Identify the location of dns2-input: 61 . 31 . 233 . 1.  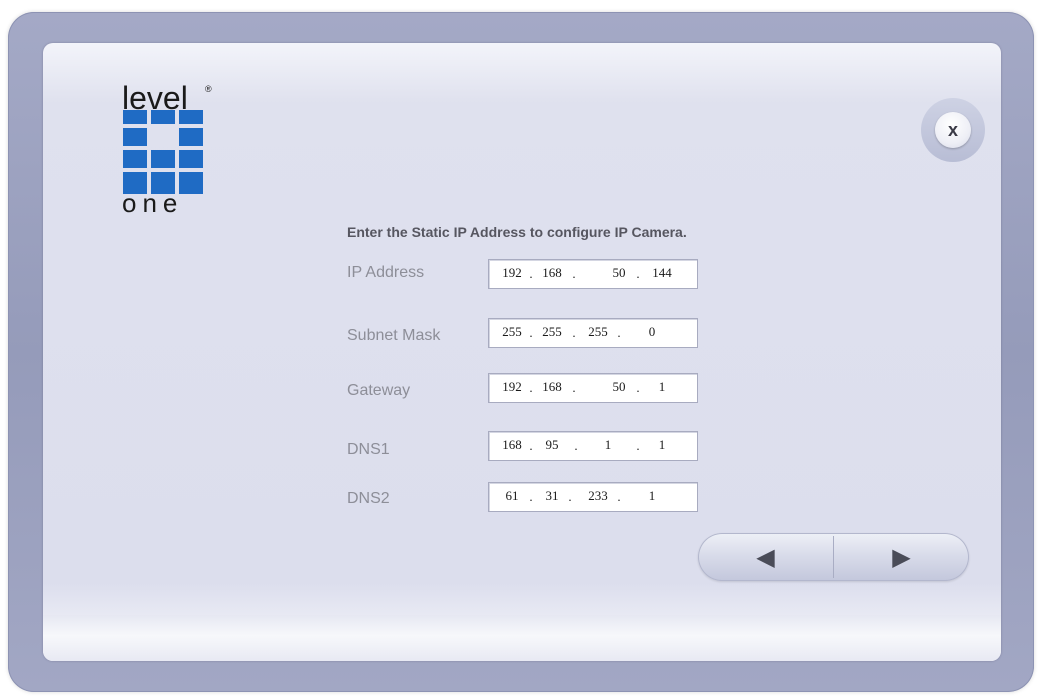
(593, 497).